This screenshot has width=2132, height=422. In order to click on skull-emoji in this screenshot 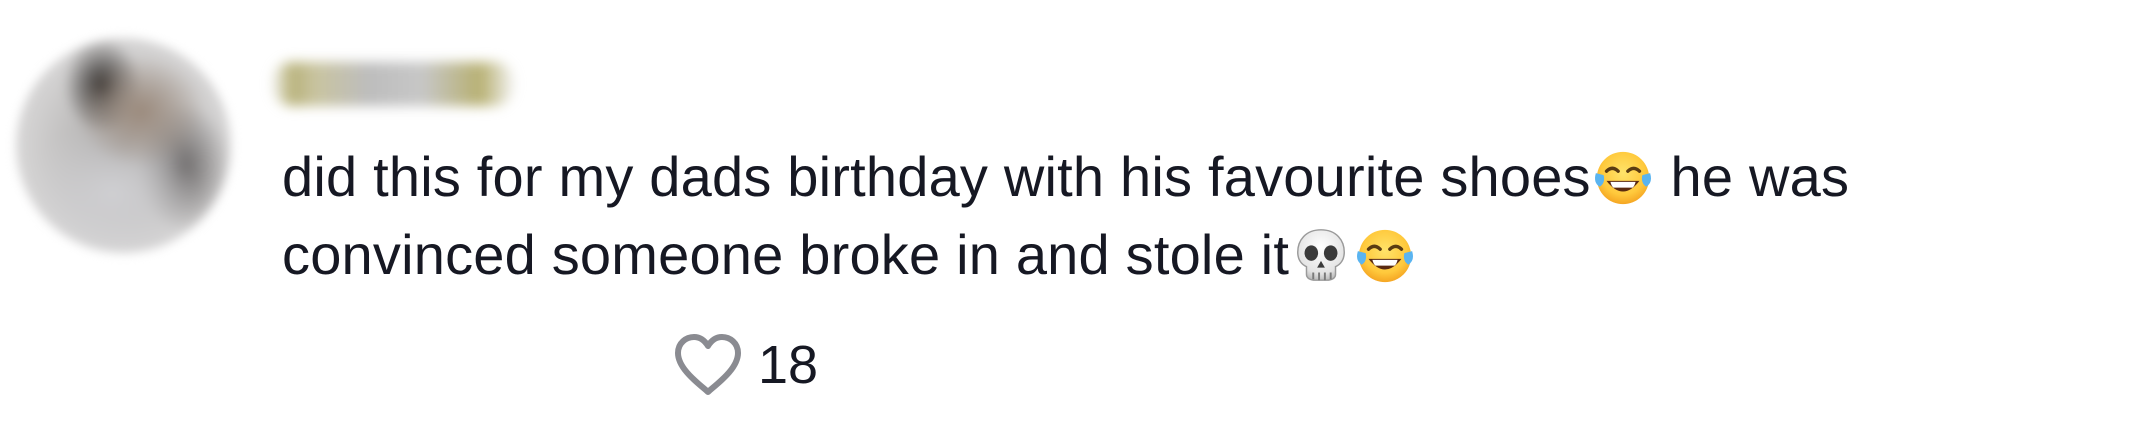, I will do `click(1321, 255)`.